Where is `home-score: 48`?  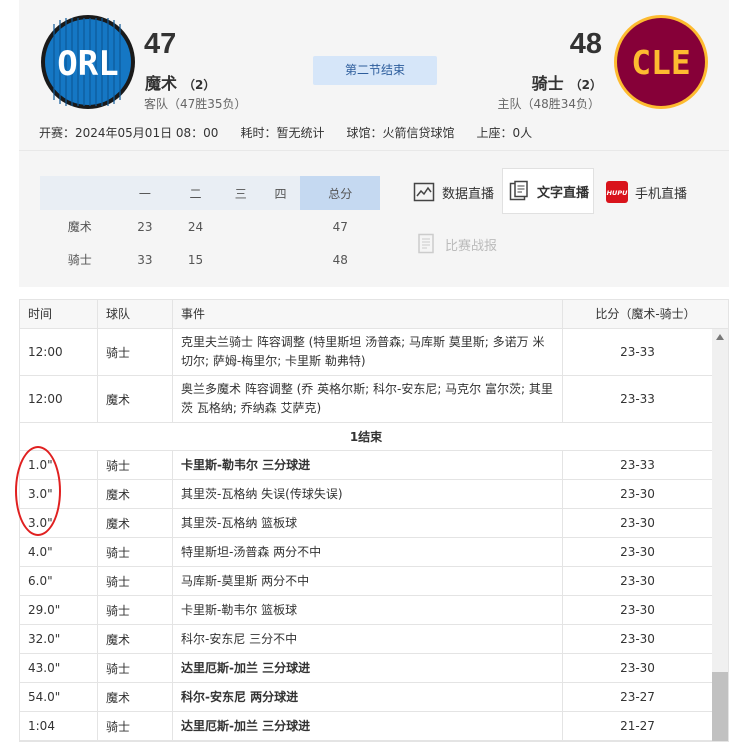 home-score: 48 is located at coordinates (585, 44).